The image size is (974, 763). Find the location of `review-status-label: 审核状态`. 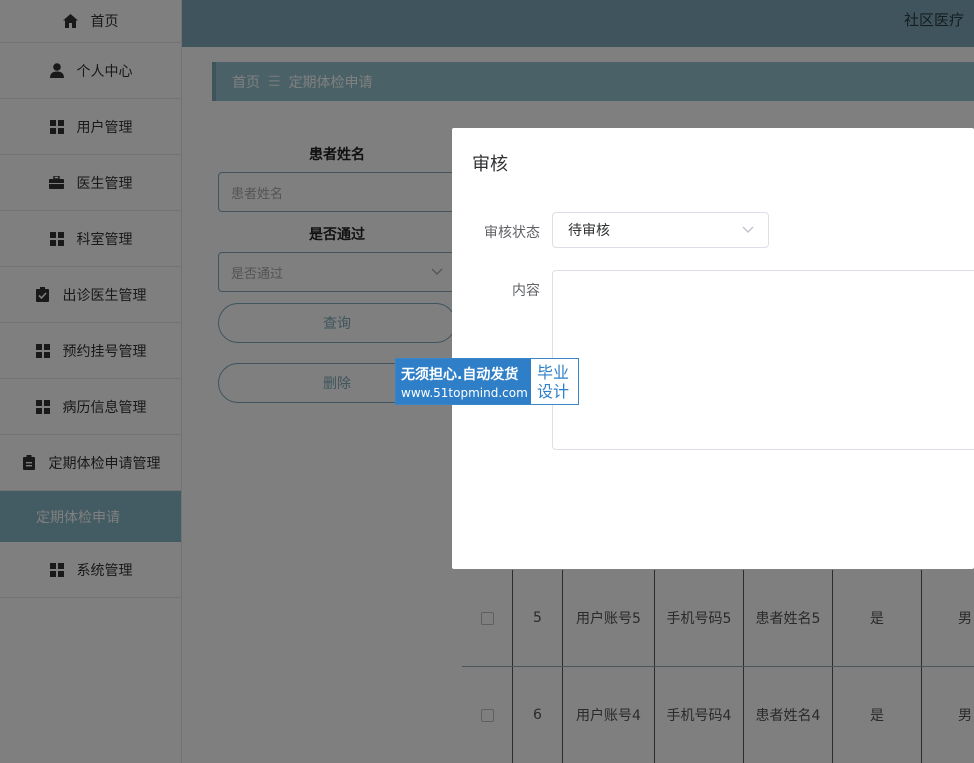

review-status-label: 审核状态 is located at coordinates (512, 233).